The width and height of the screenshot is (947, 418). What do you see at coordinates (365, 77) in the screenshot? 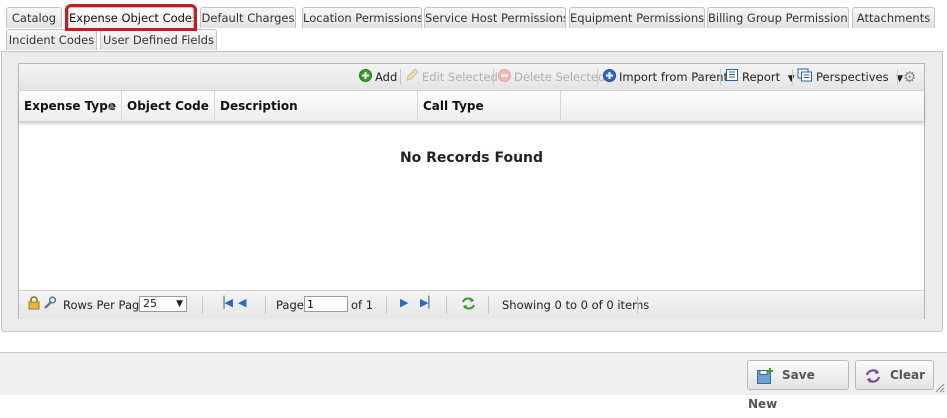
I see `add-icon` at bounding box center [365, 77].